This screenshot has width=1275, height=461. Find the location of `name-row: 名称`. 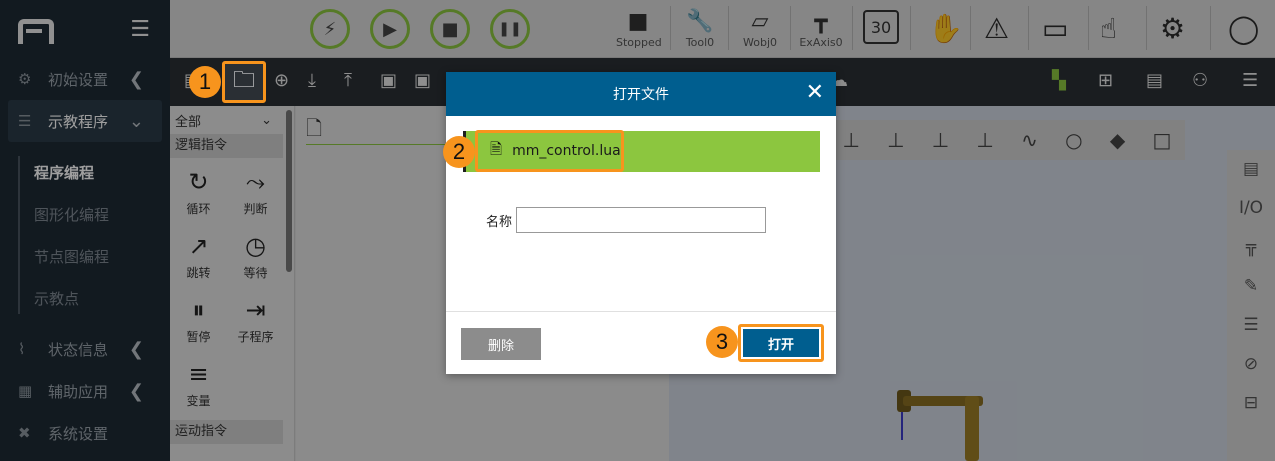

name-row: 名称 is located at coordinates (626, 220).